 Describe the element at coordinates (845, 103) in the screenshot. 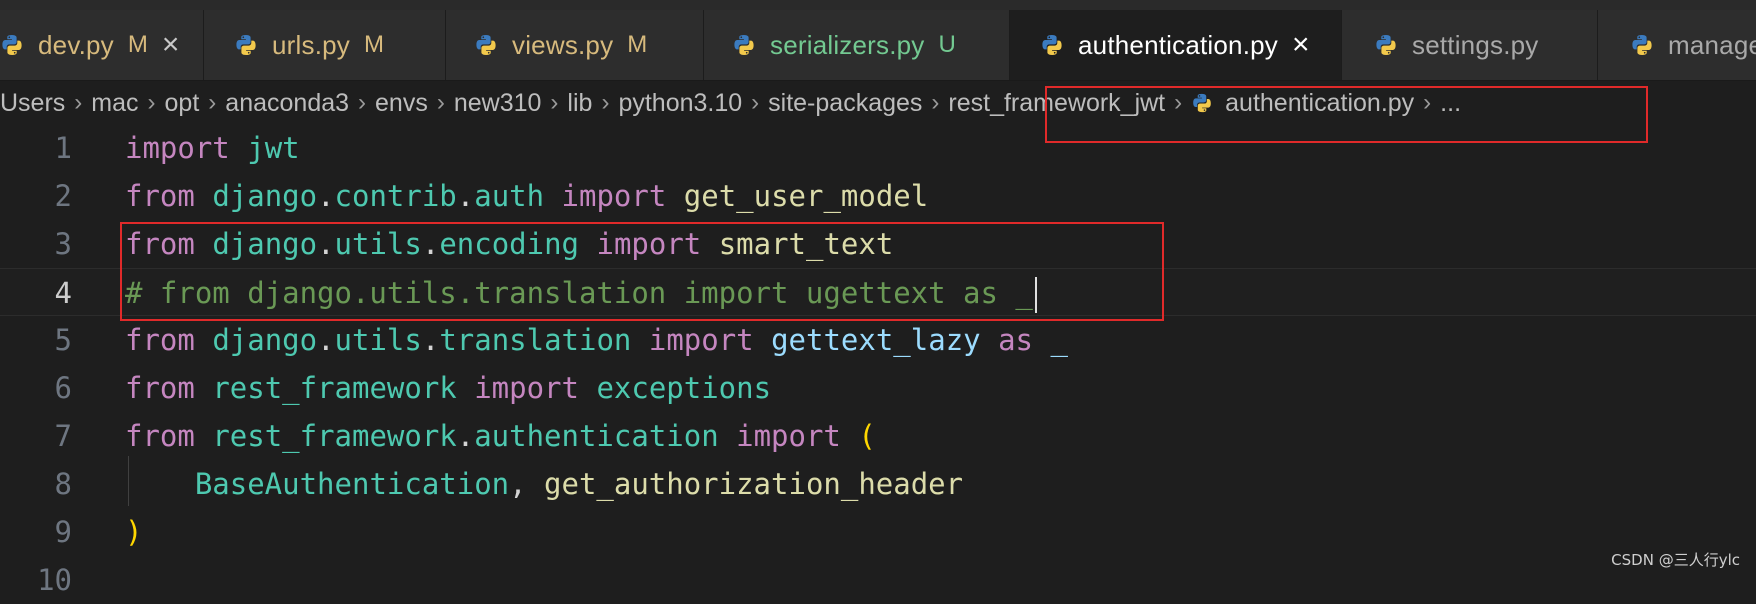

I see `breadcrumb-item: site-packages` at that location.